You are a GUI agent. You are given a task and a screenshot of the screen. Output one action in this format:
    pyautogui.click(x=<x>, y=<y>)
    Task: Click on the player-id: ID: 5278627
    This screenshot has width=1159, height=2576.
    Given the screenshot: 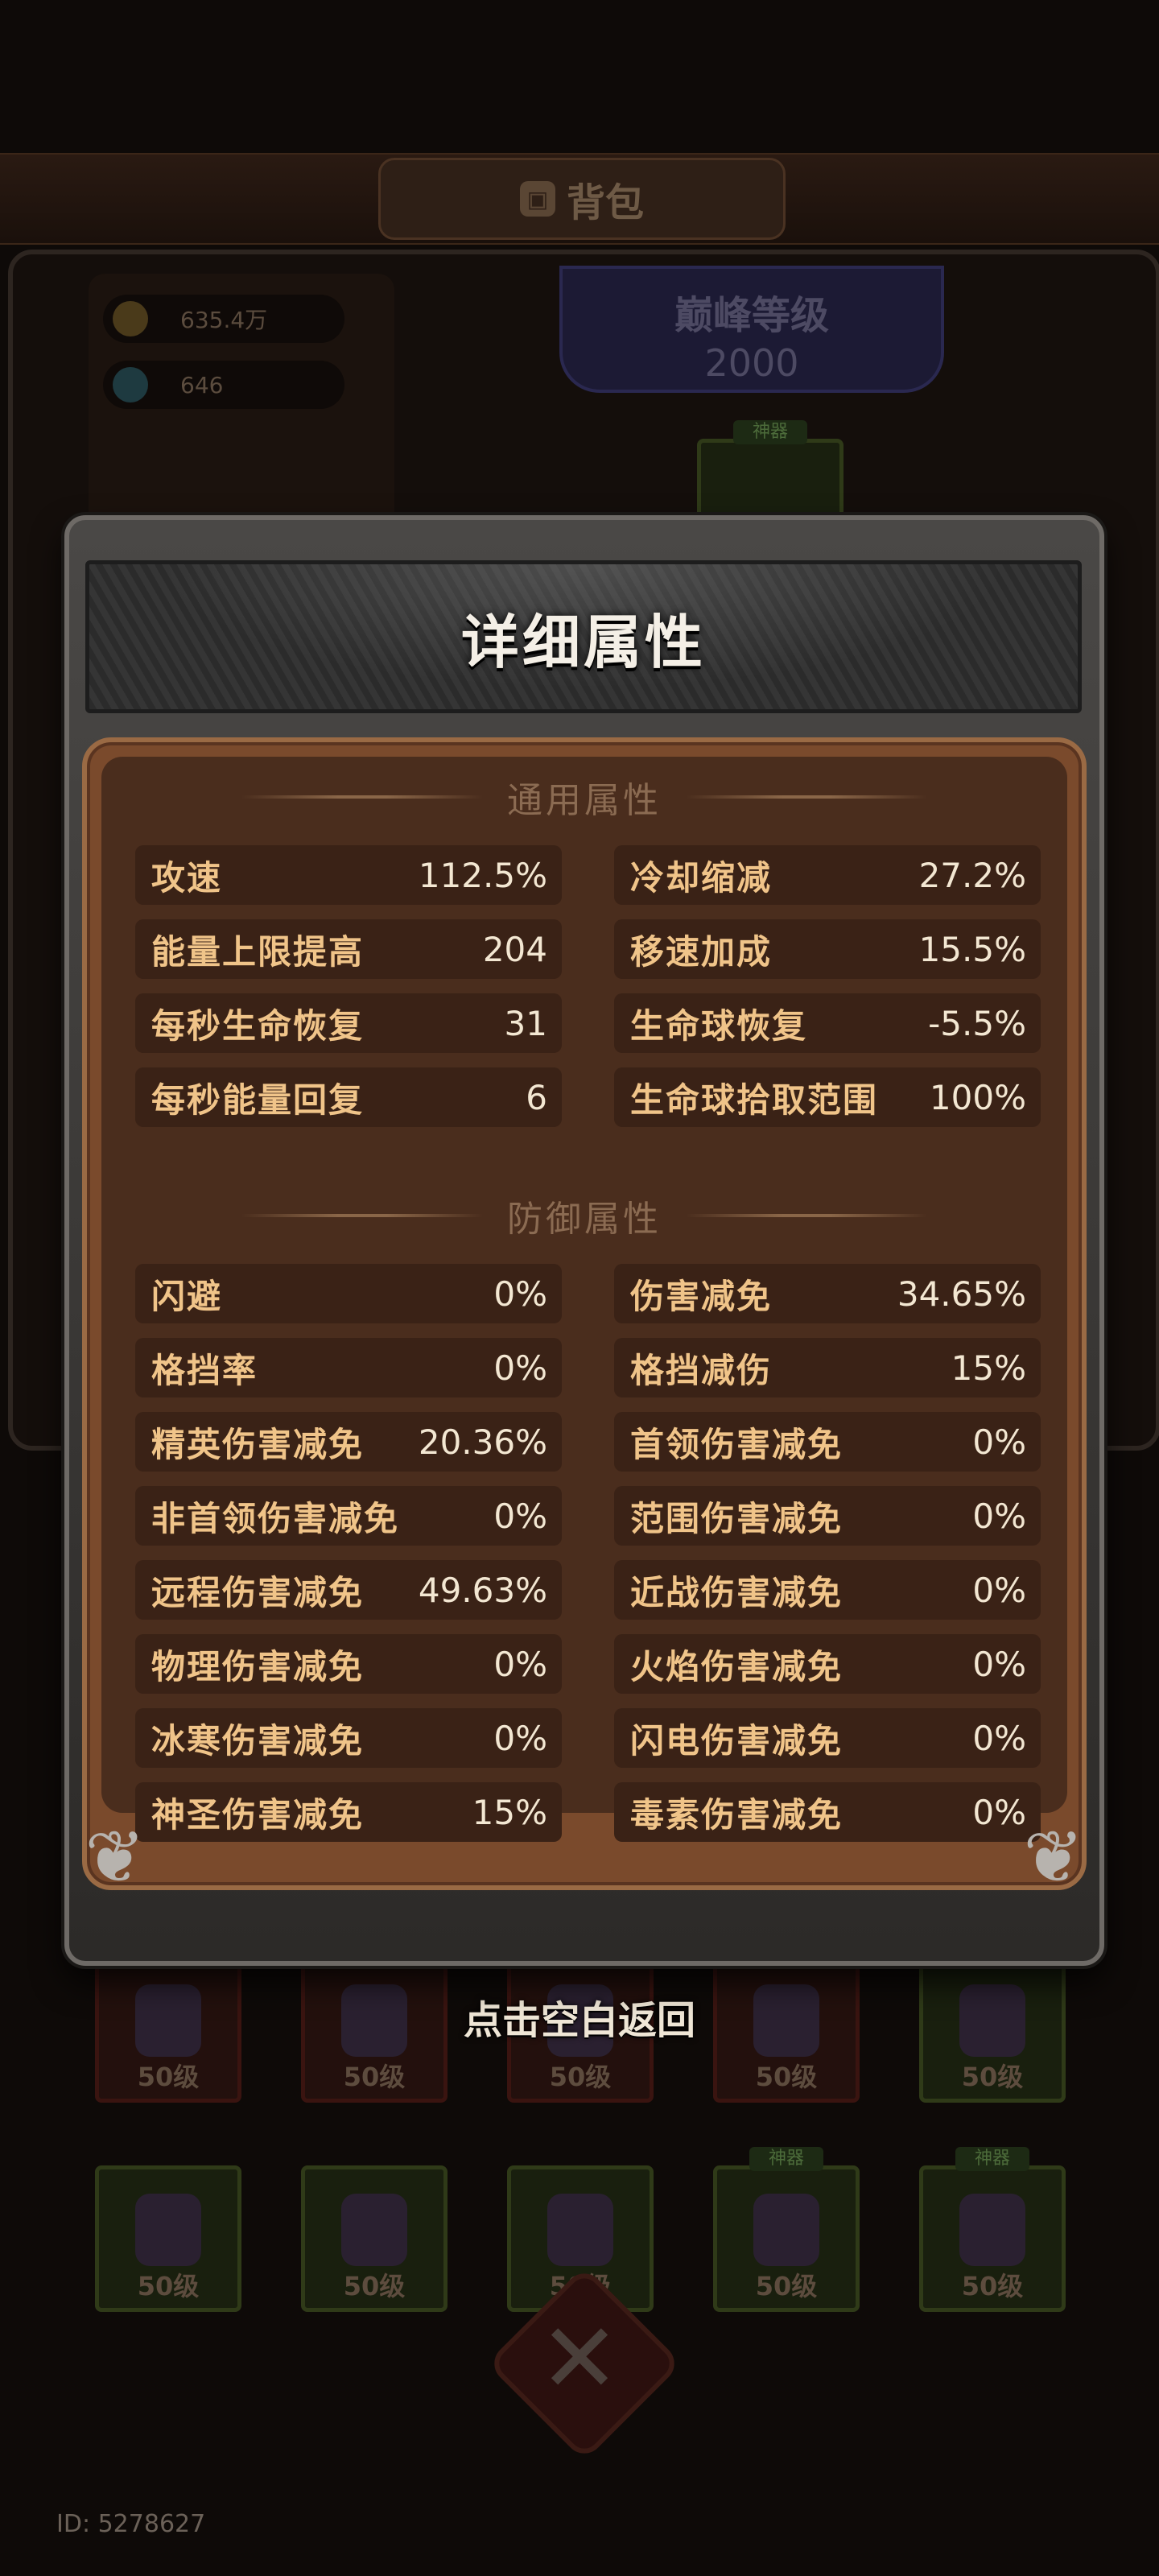 What is the action you would take?
    pyautogui.click(x=131, y=2524)
    